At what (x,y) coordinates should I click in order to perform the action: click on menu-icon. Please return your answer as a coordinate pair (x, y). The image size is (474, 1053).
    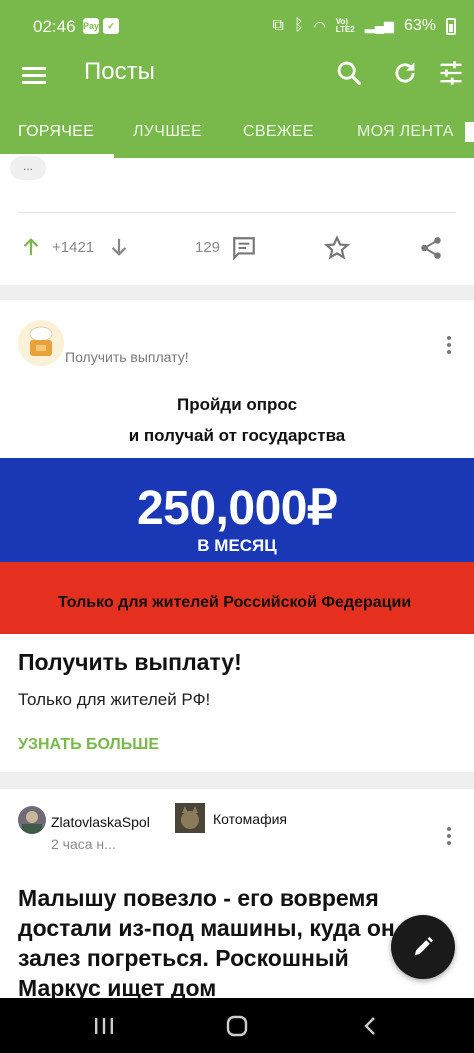
    Looking at the image, I should click on (34, 75).